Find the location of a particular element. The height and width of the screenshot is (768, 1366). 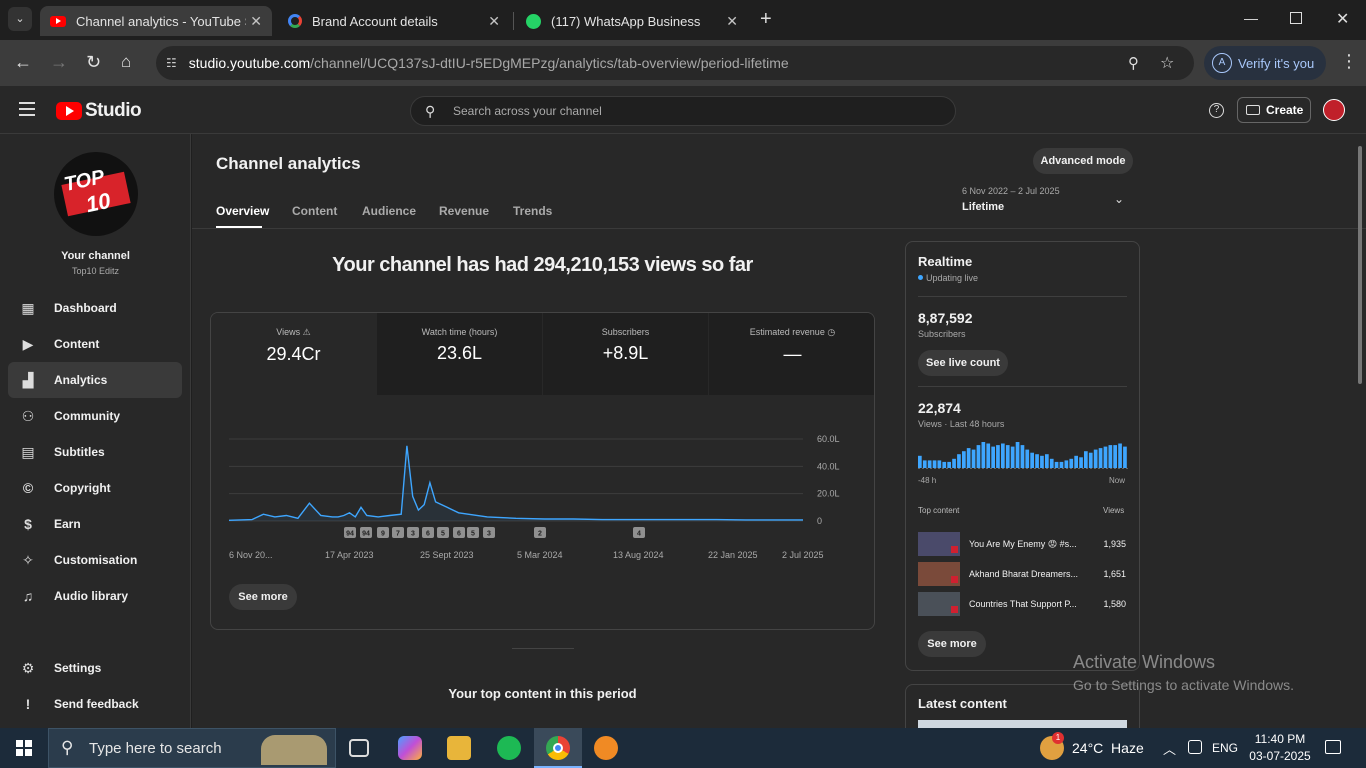

tab-trends: Trends is located at coordinates (532, 211).